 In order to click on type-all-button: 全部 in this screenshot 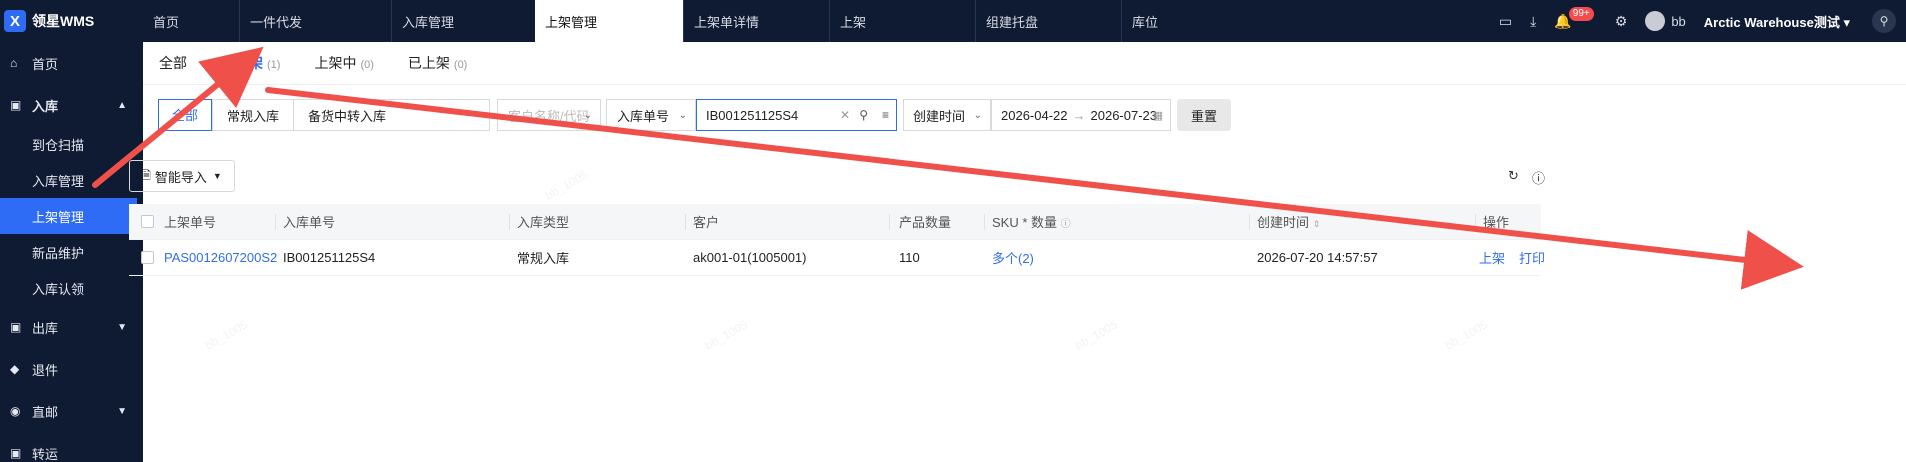, I will do `click(185, 114)`.